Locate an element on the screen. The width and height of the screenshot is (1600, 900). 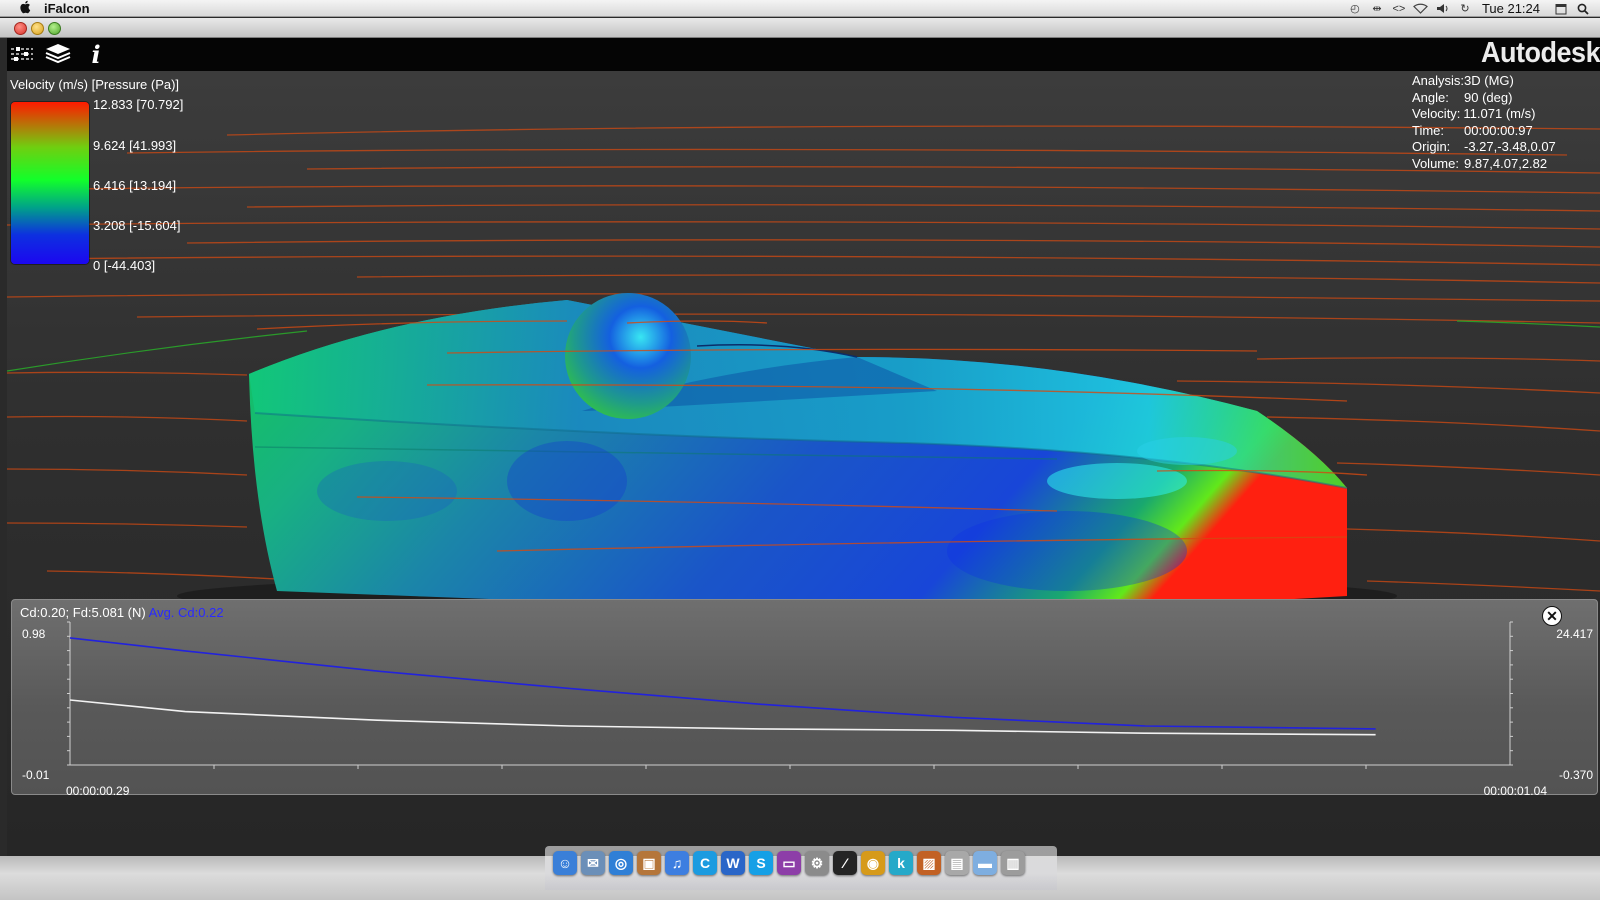
info-row-volume: Volume: 9.87,4.07,2.82 is located at coordinates (1480, 163).